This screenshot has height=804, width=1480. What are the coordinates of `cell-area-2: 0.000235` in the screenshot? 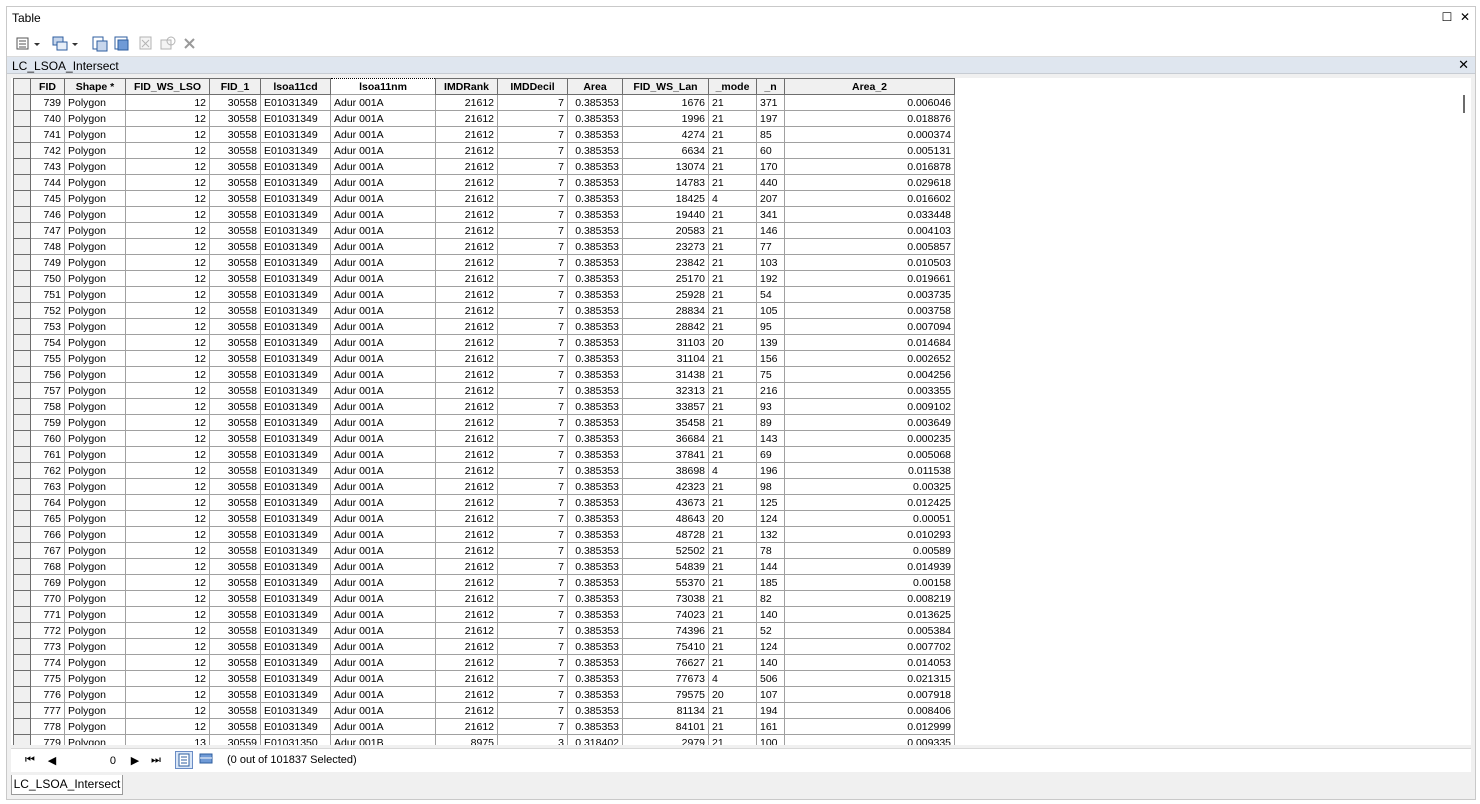 It's located at (869, 438).